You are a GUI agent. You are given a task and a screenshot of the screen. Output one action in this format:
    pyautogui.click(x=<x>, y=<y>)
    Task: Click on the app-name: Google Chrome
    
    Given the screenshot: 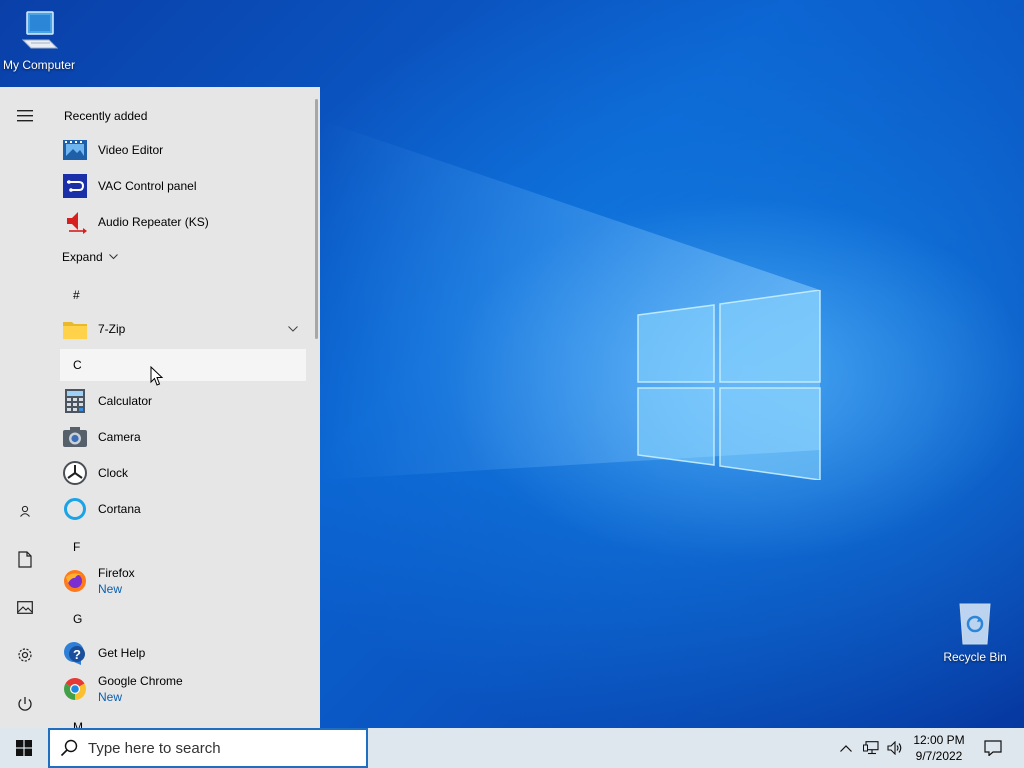 What is the action you would take?
    pyautogui.click(x=140, y=681)
    